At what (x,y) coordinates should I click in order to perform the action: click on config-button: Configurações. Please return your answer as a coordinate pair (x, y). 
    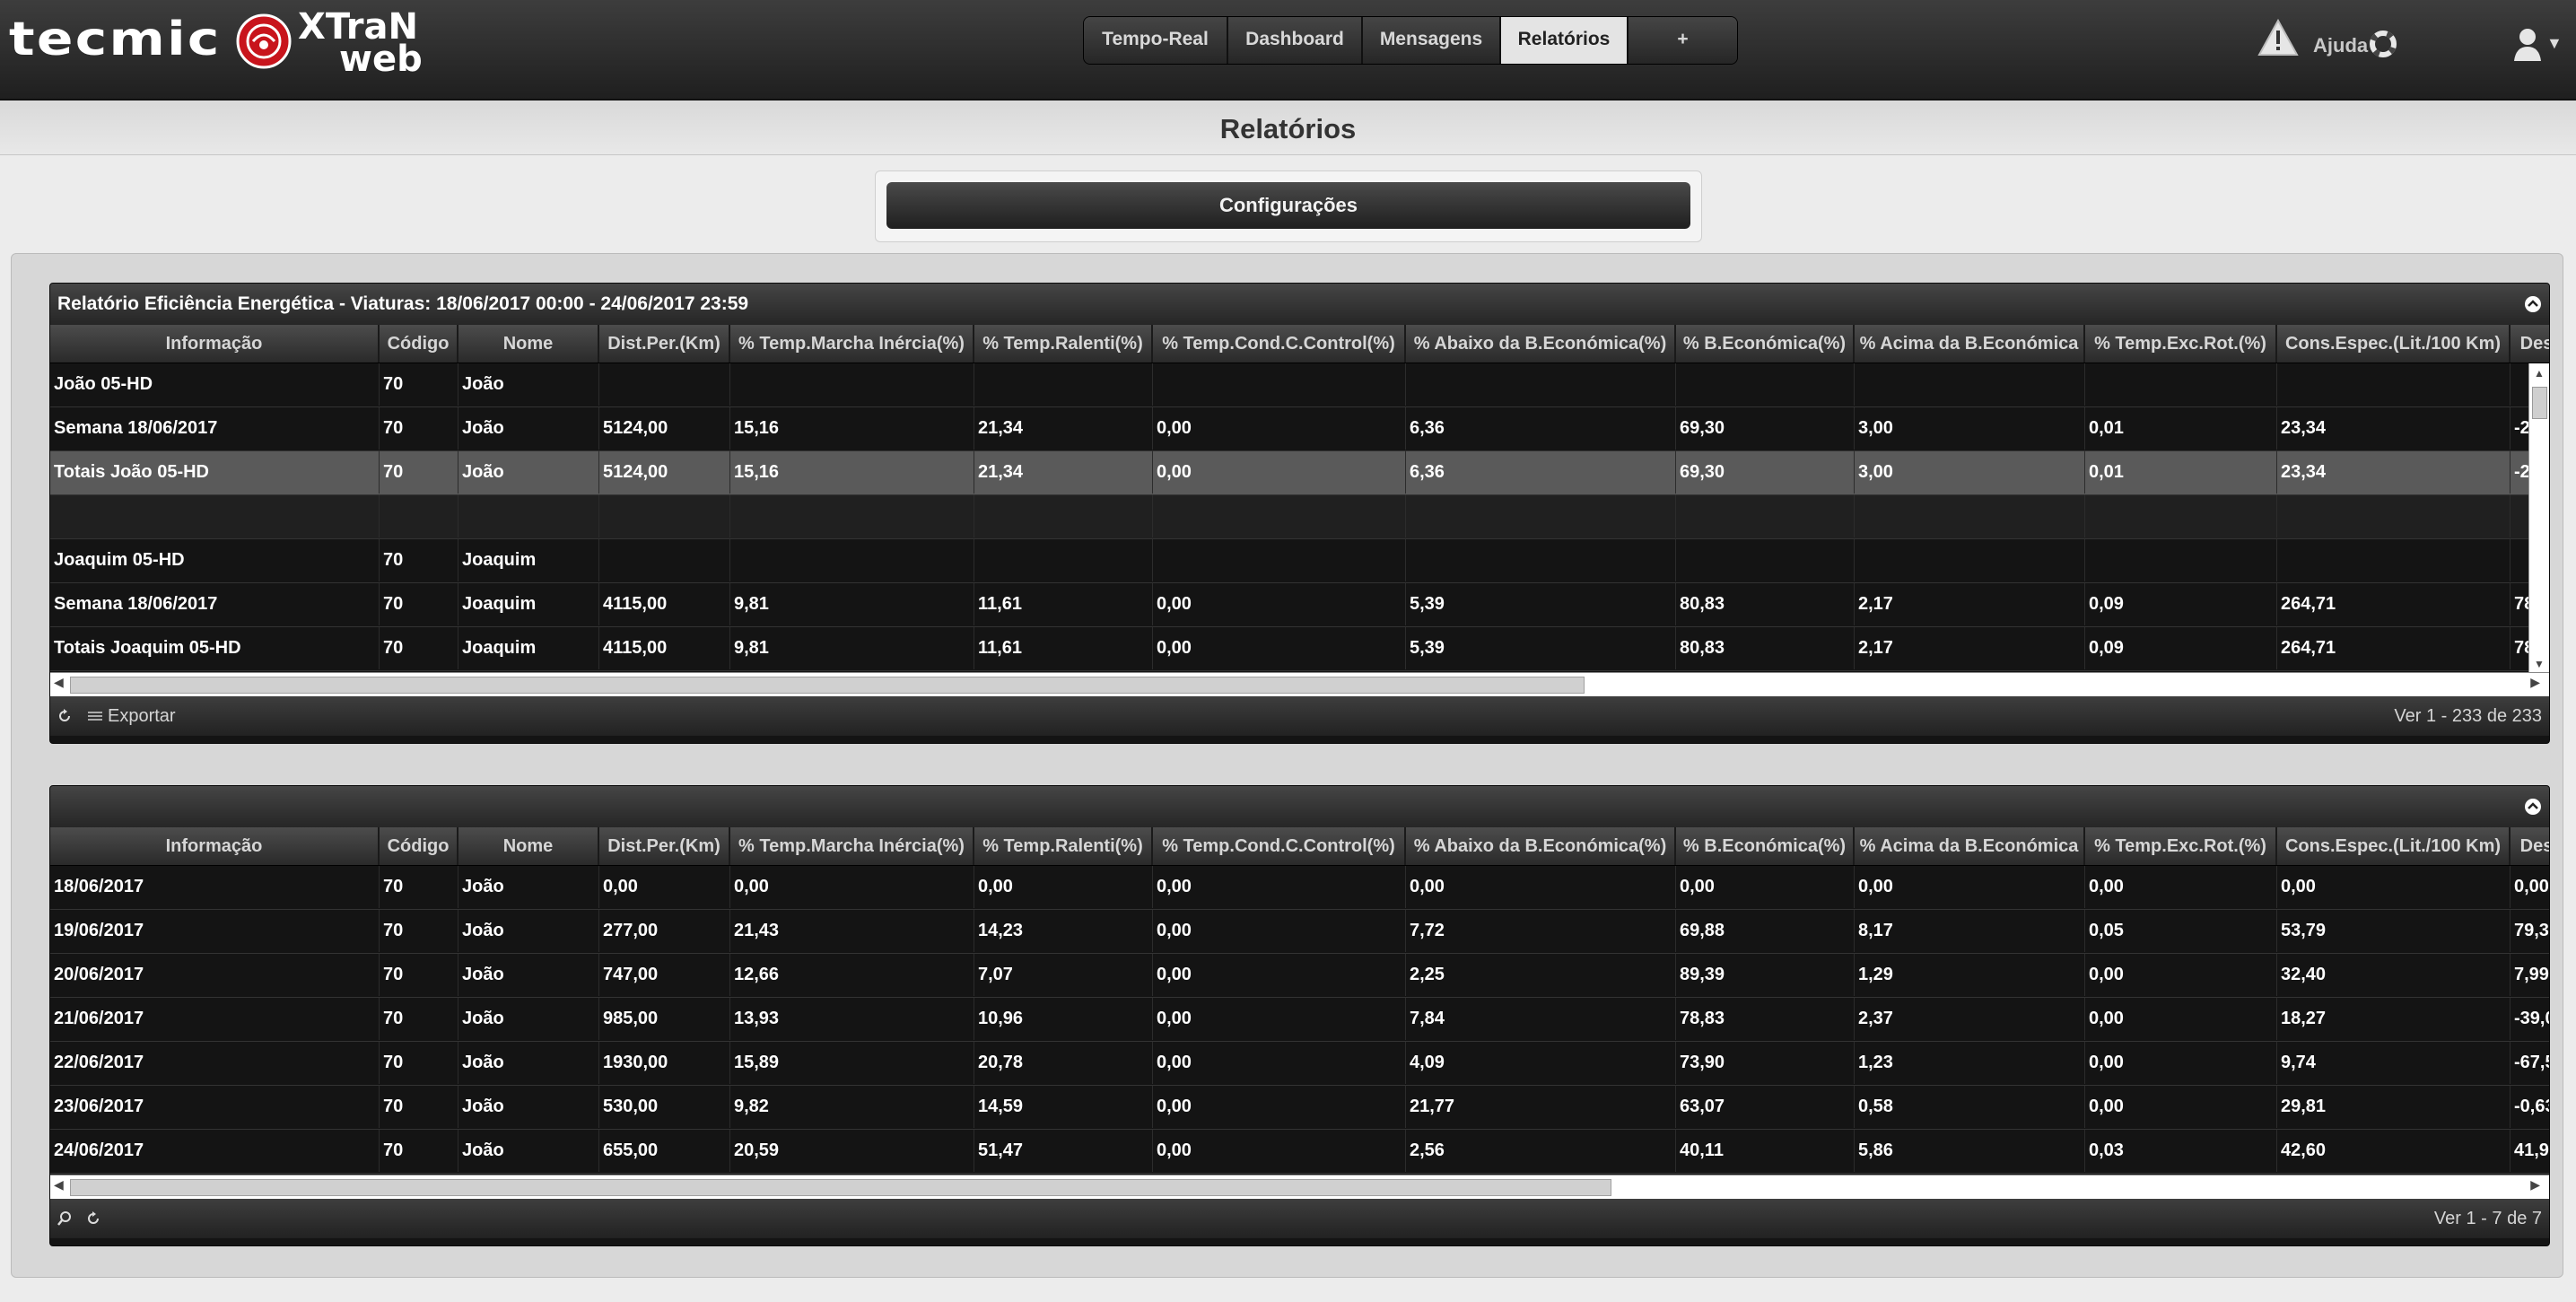
    Looking at the image, I should click on (1288, 205).